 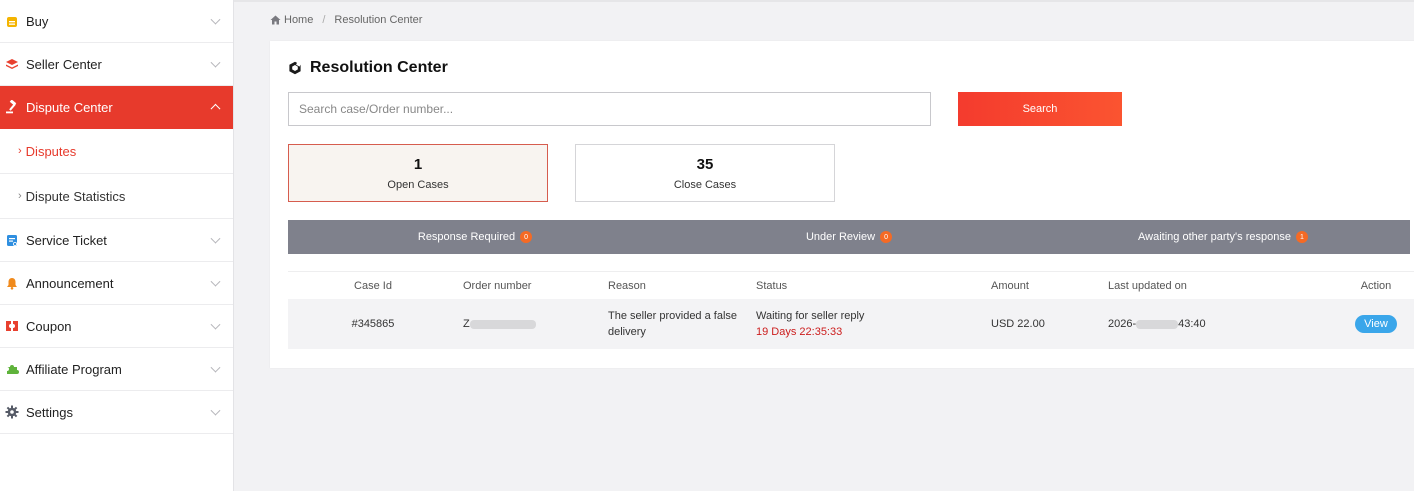 I want to click on tab-label: Response Required, so click(x=466, y=237).